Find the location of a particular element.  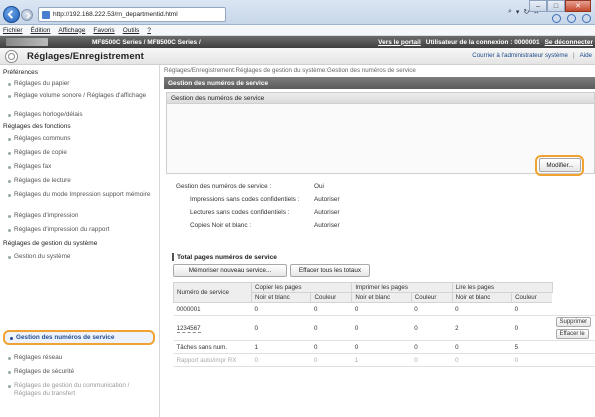

site-icon is located at coordinates (46, 14).